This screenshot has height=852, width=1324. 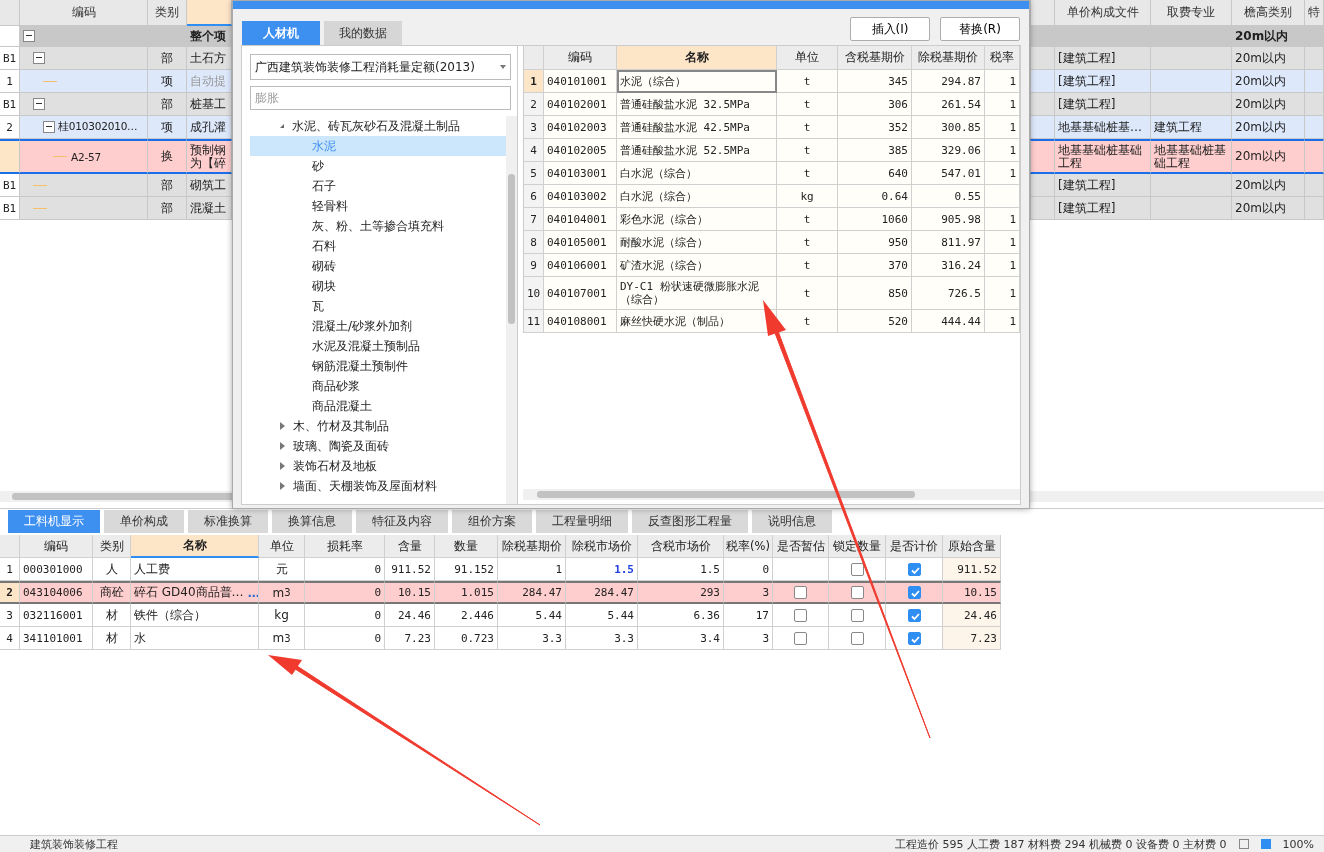 I want to click on dialog-button: 插入(I), so click(x=890, y=29).